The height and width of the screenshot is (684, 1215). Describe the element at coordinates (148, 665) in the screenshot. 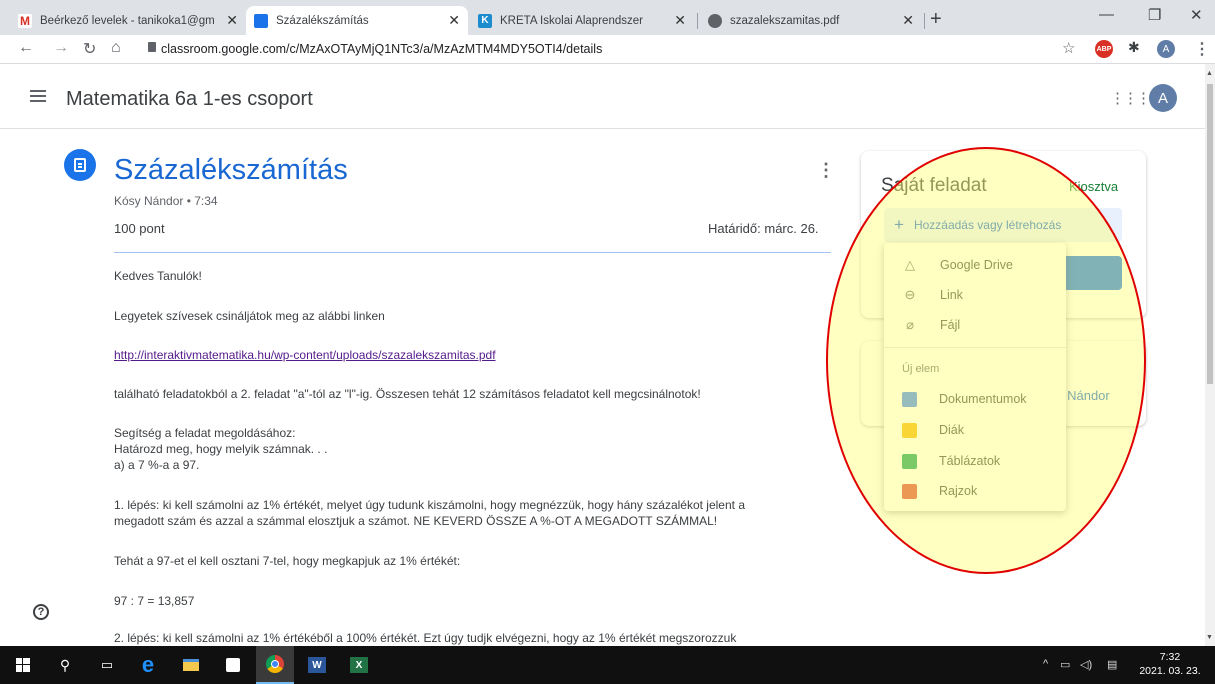

I see `edge-icon: e` at that location.